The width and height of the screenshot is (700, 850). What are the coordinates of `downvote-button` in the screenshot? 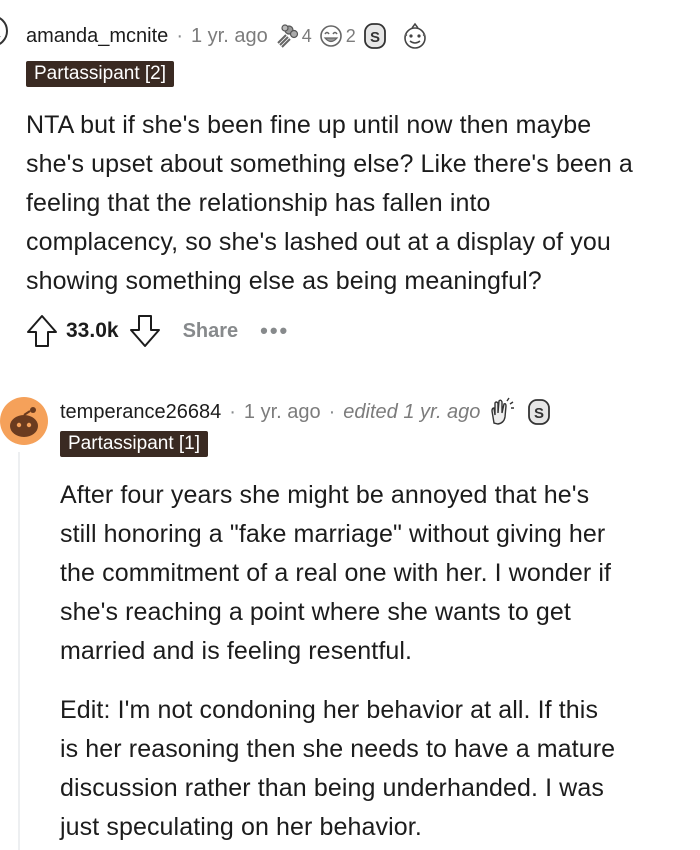 It's located at (145, 331).